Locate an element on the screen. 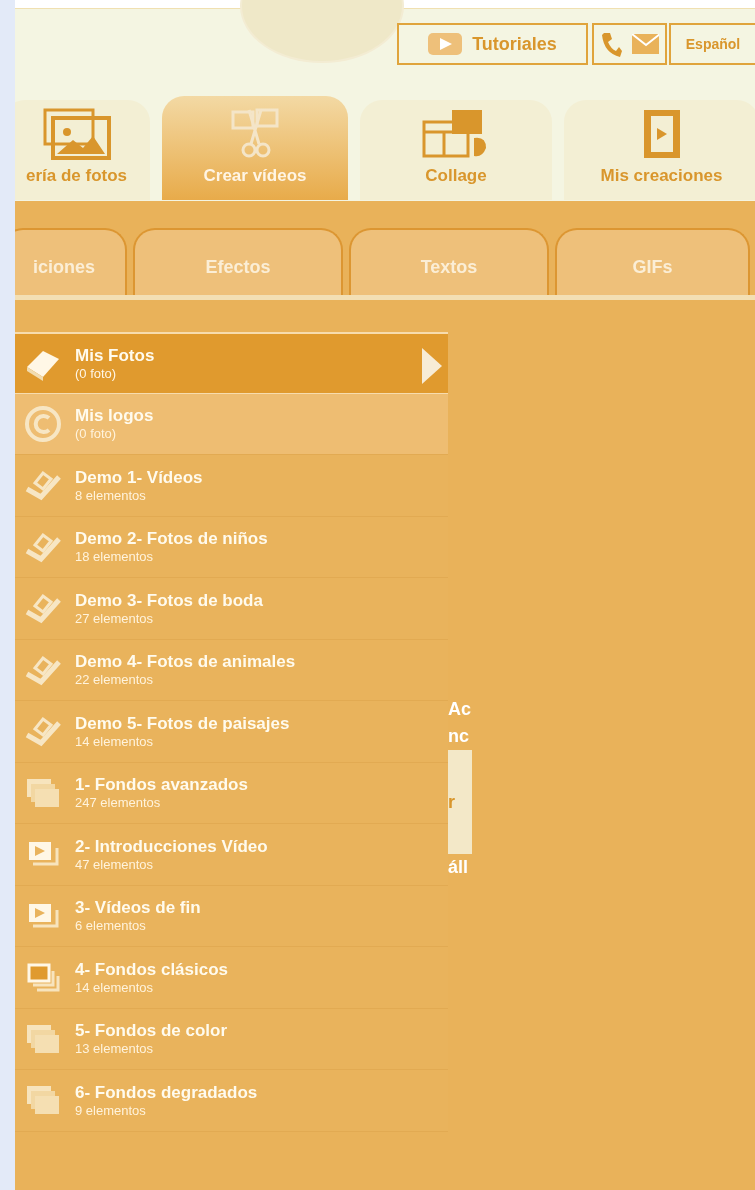  album-item: Mis logos (0 foto) is located at coordinates (231, 424).